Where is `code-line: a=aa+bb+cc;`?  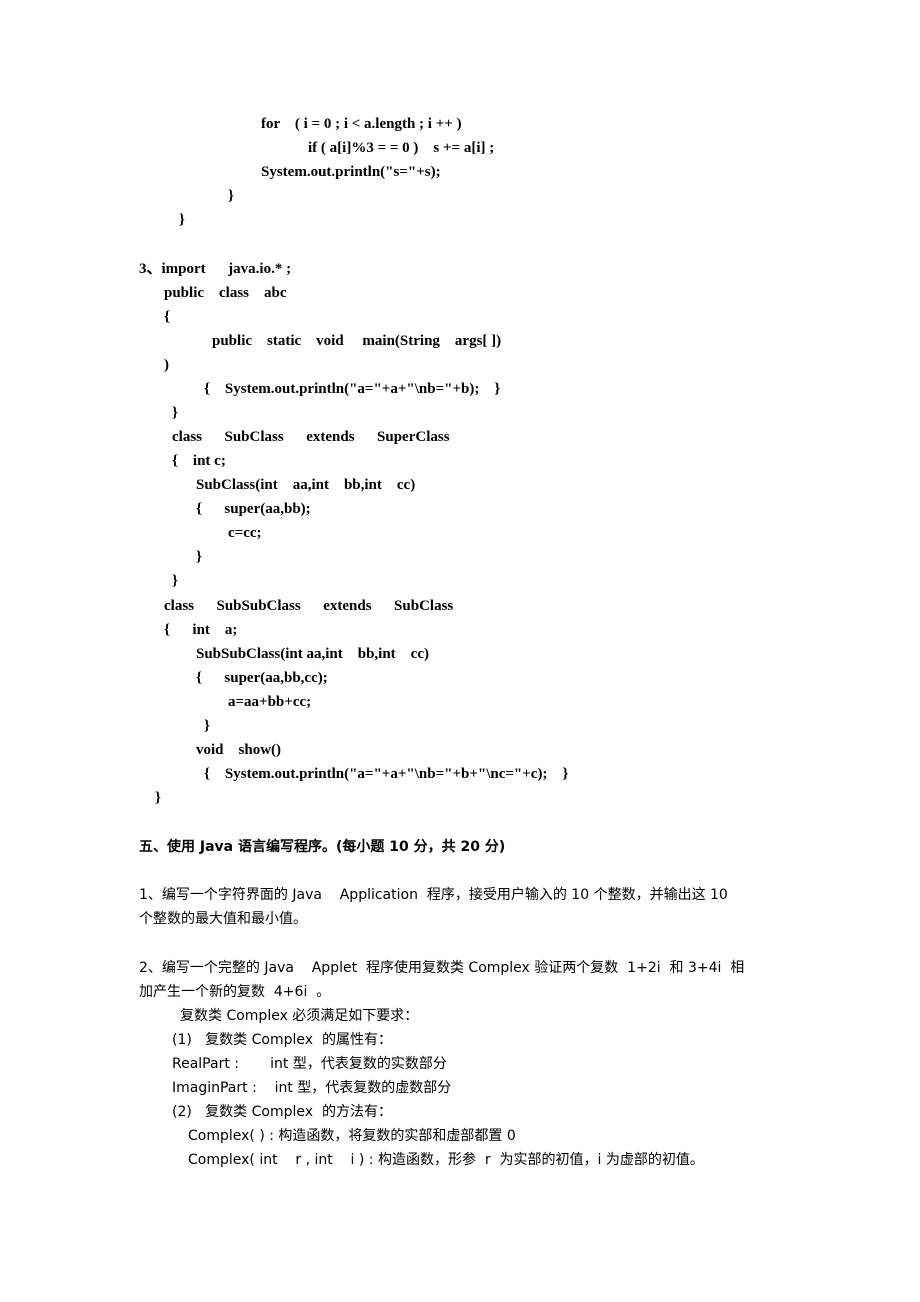
code-line: a=aa+bb+cc; is located at coordinates (270, 702).